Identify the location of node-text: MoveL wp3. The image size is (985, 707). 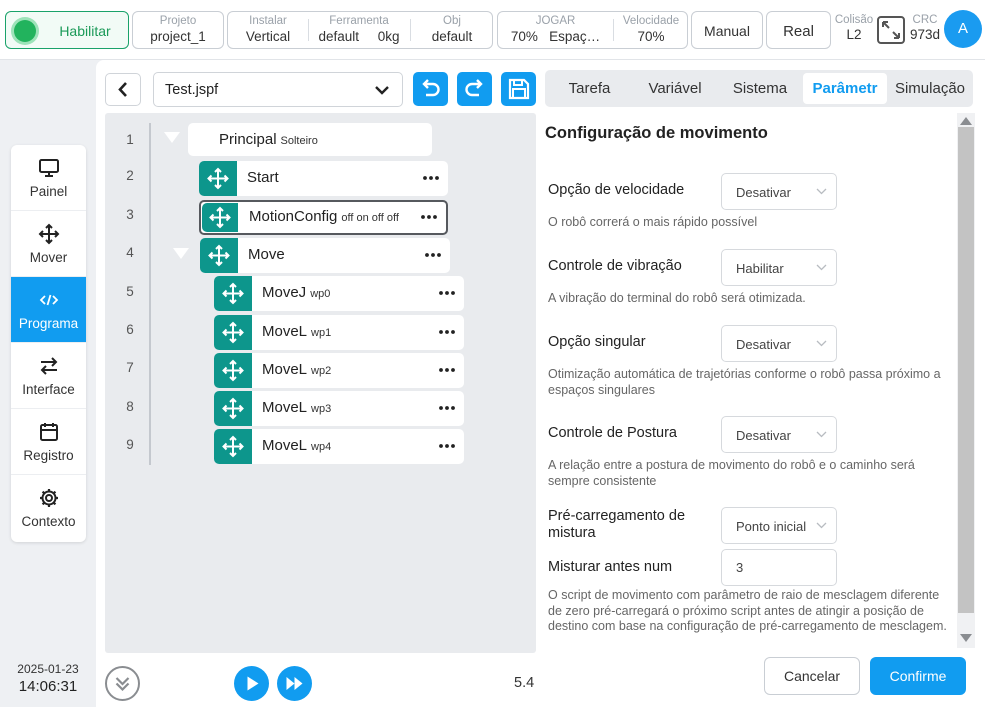
(296, 407).